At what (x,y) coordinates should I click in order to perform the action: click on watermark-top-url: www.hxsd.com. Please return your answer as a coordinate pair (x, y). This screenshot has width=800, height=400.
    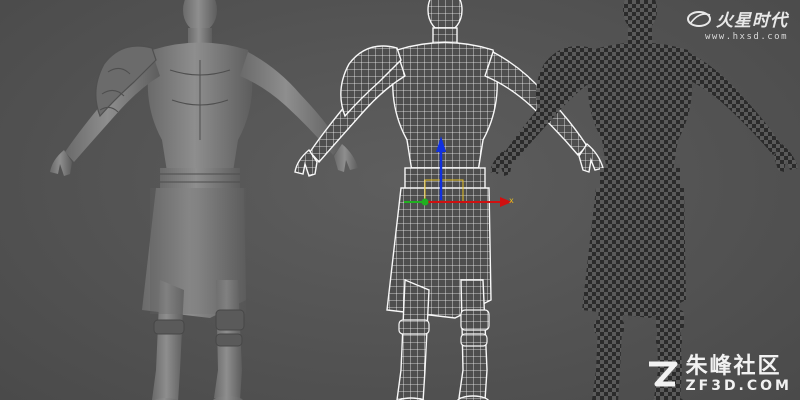
    Looking at the image, I should click on (746, 37).